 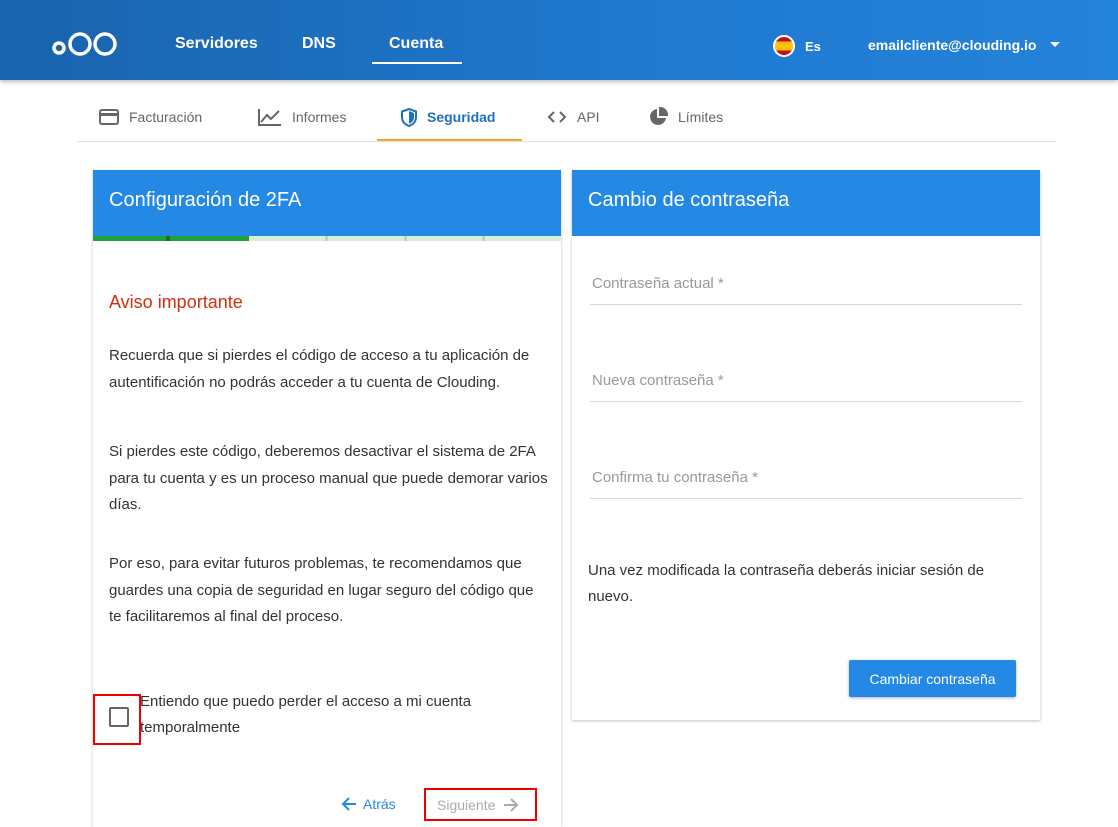 What do you see at coordinates (85, 44) in the screenshot?
I see `clouding-logo-icon` at bounding box center [85, 44].